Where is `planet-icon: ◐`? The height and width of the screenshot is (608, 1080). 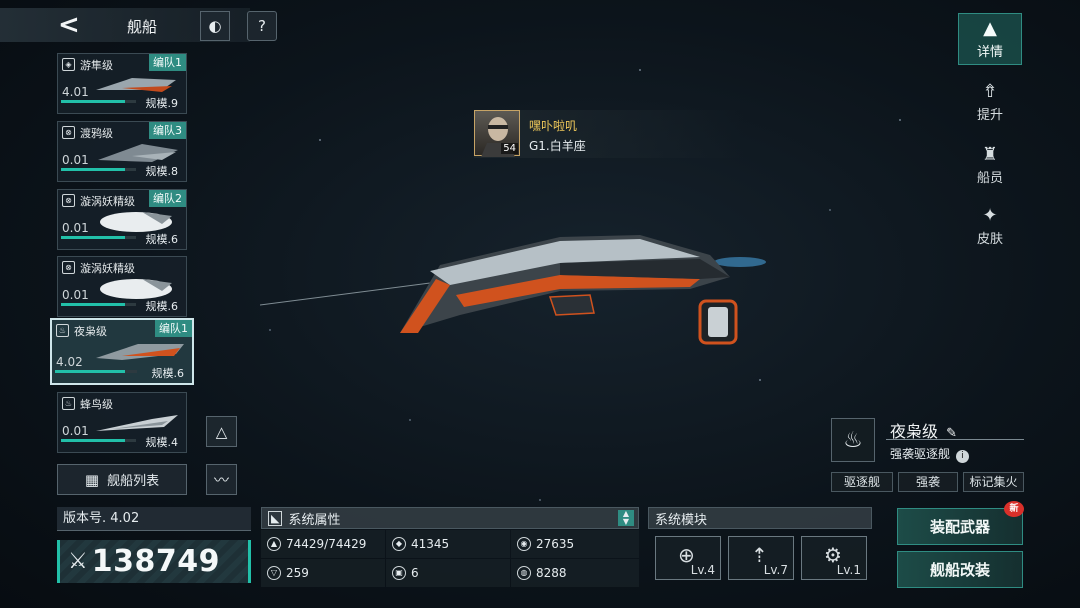
planet-icon: ◐ is located at coordinates (215, 26).